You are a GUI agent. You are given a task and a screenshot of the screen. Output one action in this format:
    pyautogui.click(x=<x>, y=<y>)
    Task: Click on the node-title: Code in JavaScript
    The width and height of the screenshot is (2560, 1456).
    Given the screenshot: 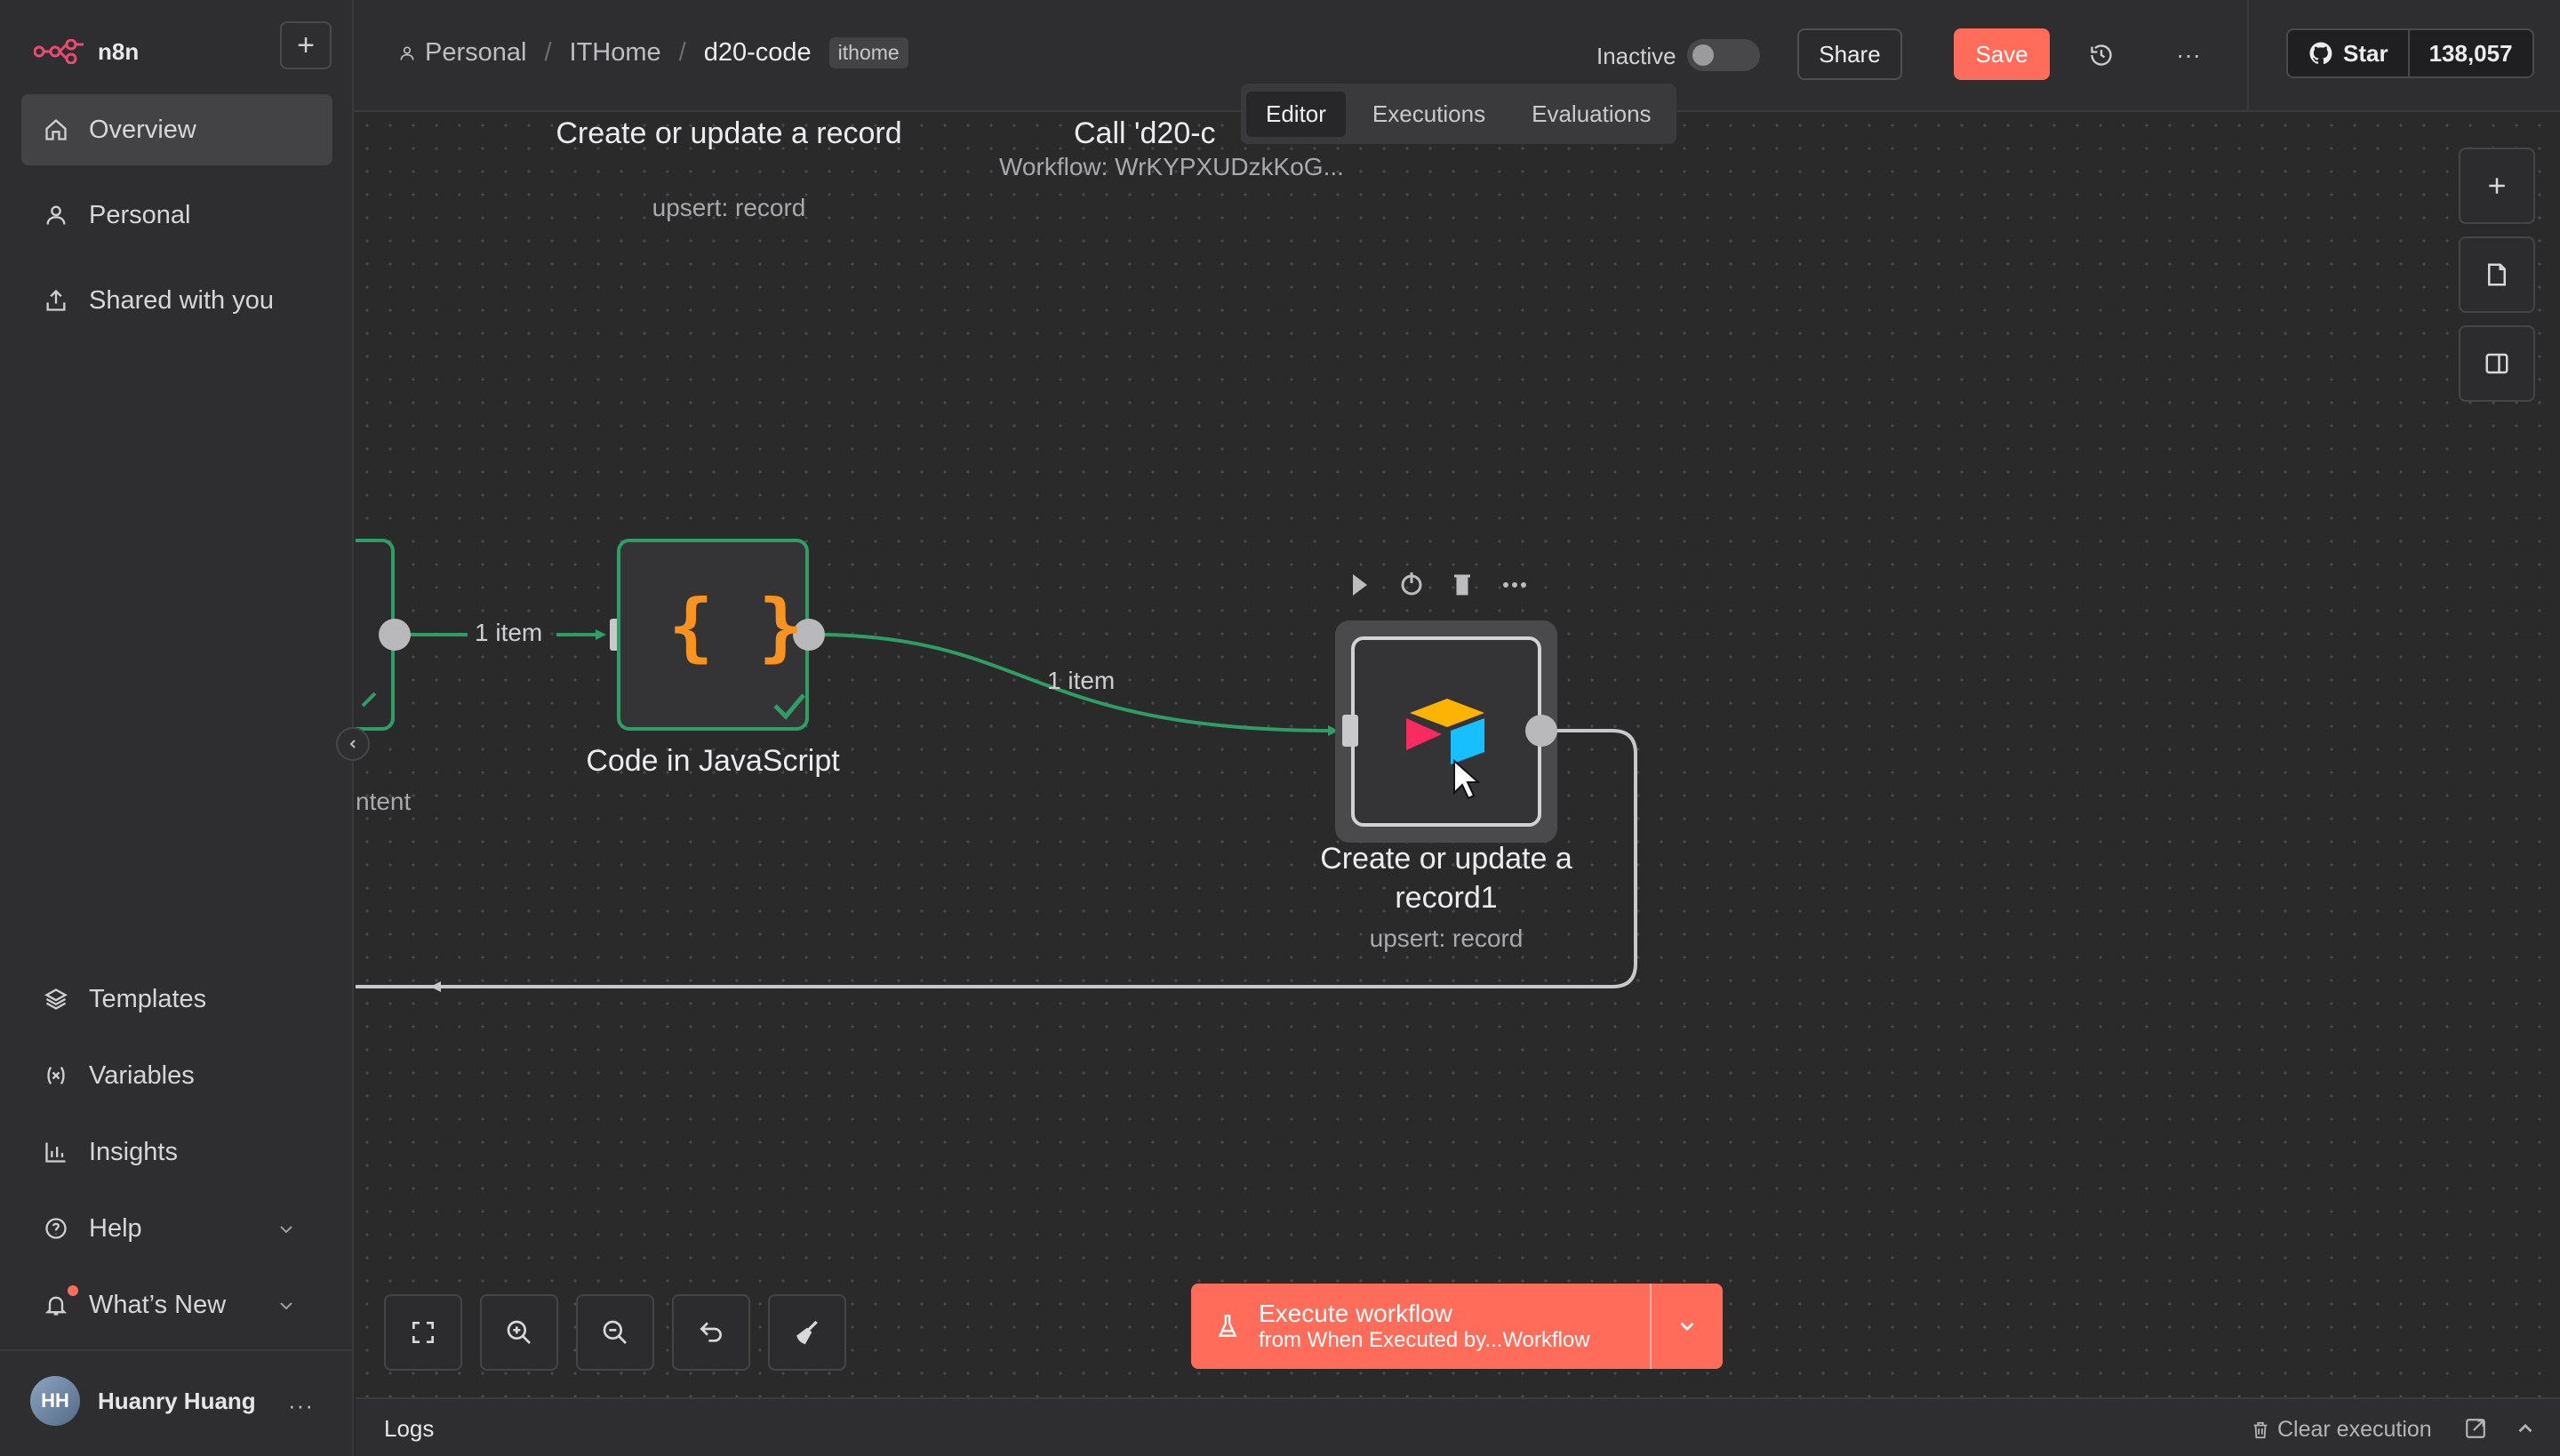 What is the action you would take?
    pyautogui.click(x=713, y=761)
    